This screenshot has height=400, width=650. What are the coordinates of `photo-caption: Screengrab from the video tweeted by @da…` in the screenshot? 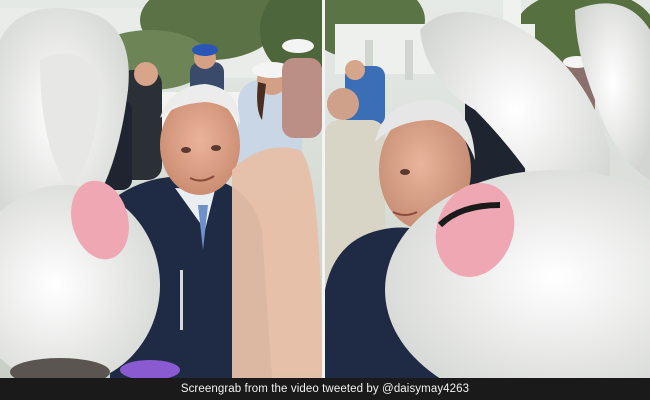 It's located at (325, 389).